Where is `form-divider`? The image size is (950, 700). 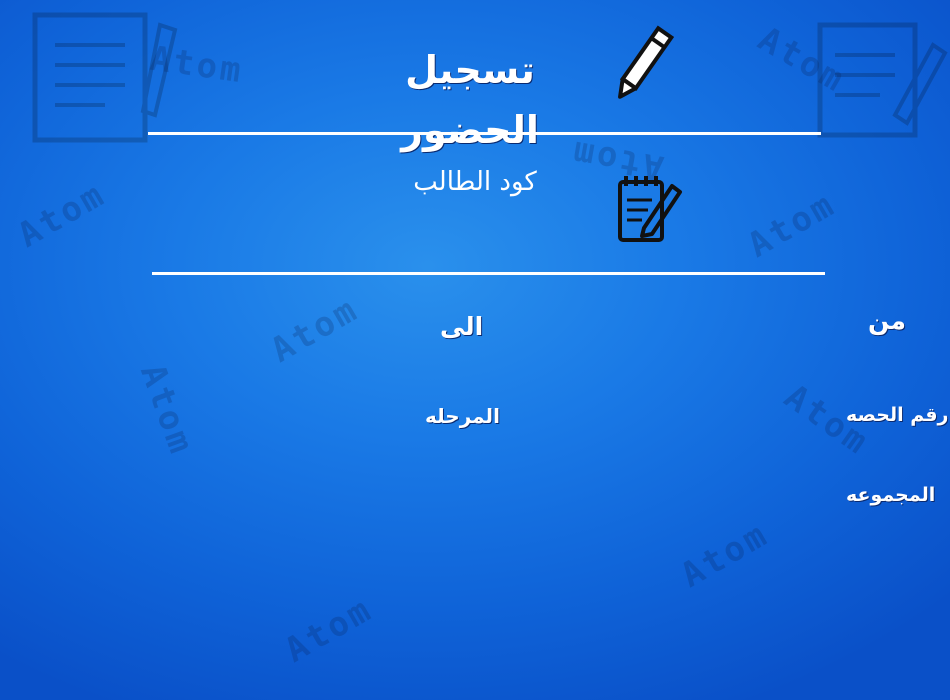
form-divider is located at coordinates (488, 273).